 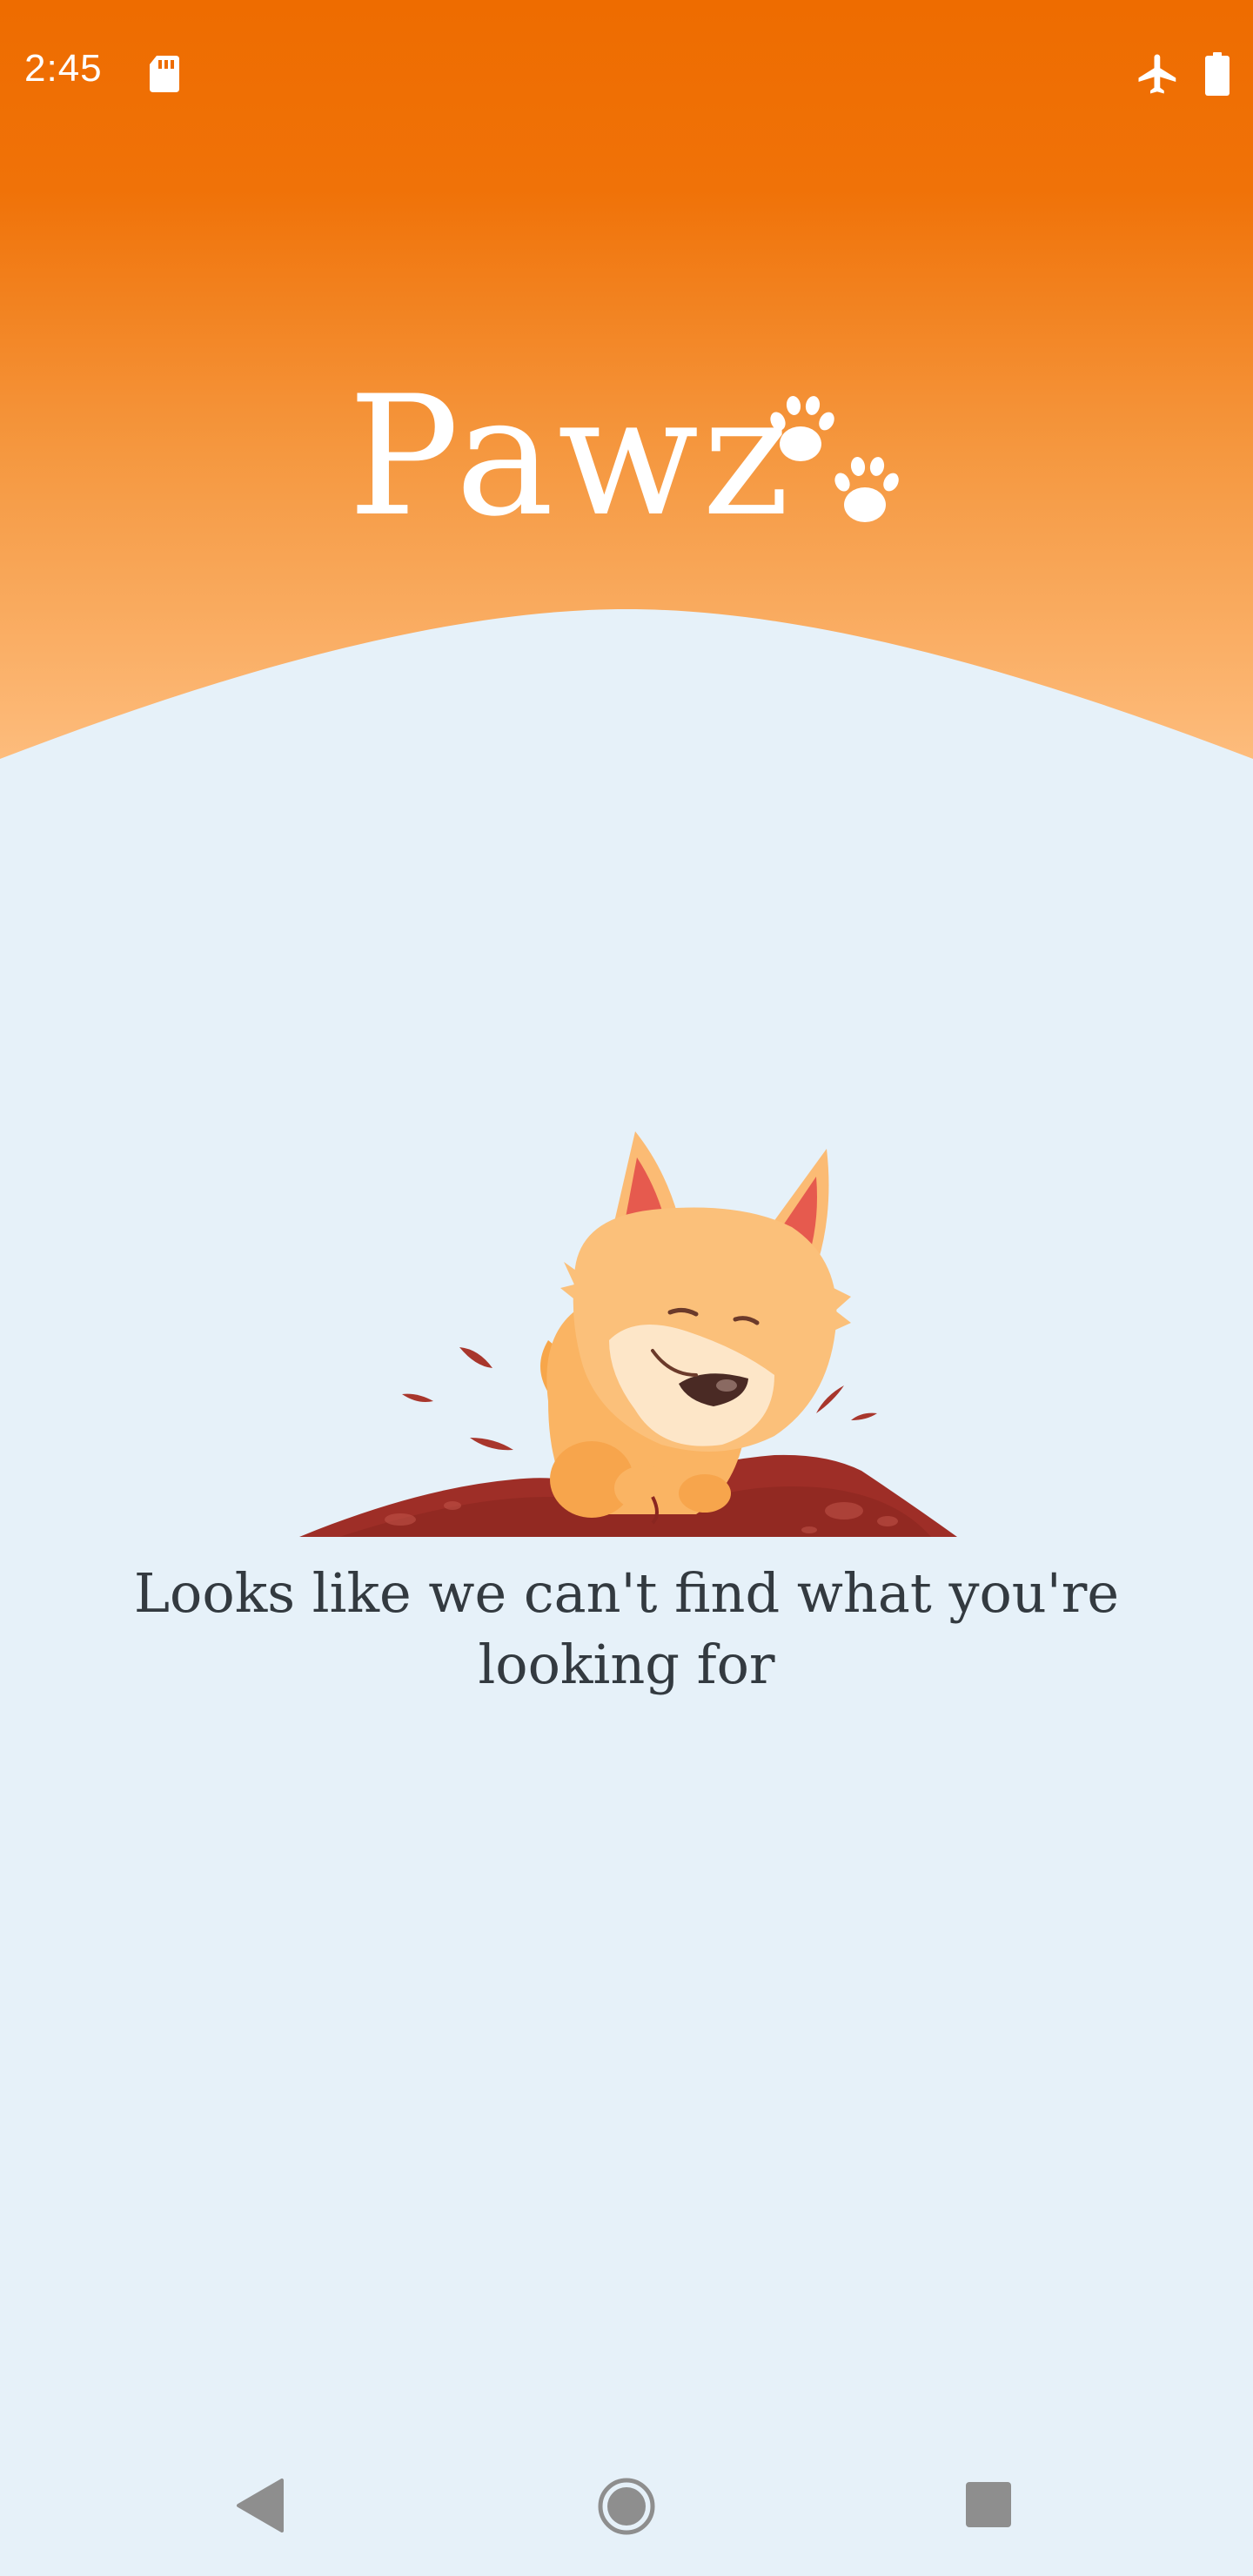 I want to click on logo-text: Pawz, so click(x=571, y=456).